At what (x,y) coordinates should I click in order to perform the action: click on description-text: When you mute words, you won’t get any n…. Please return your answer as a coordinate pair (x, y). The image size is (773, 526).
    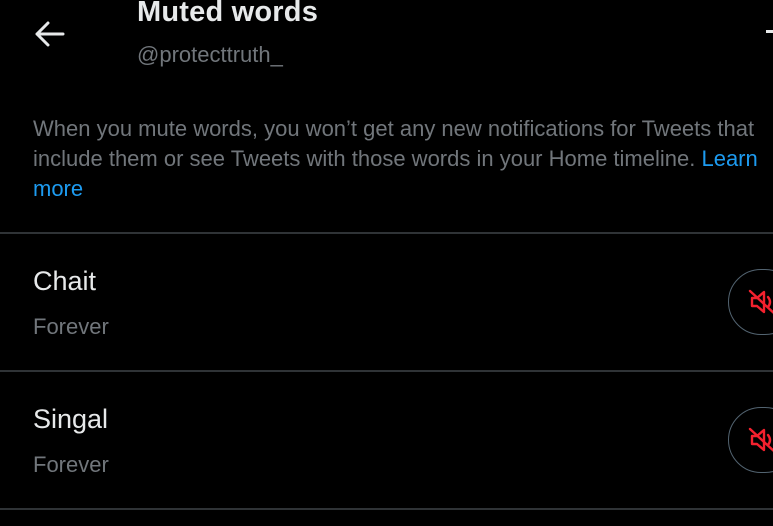
    Looking at the image, I should click on (394, 143).